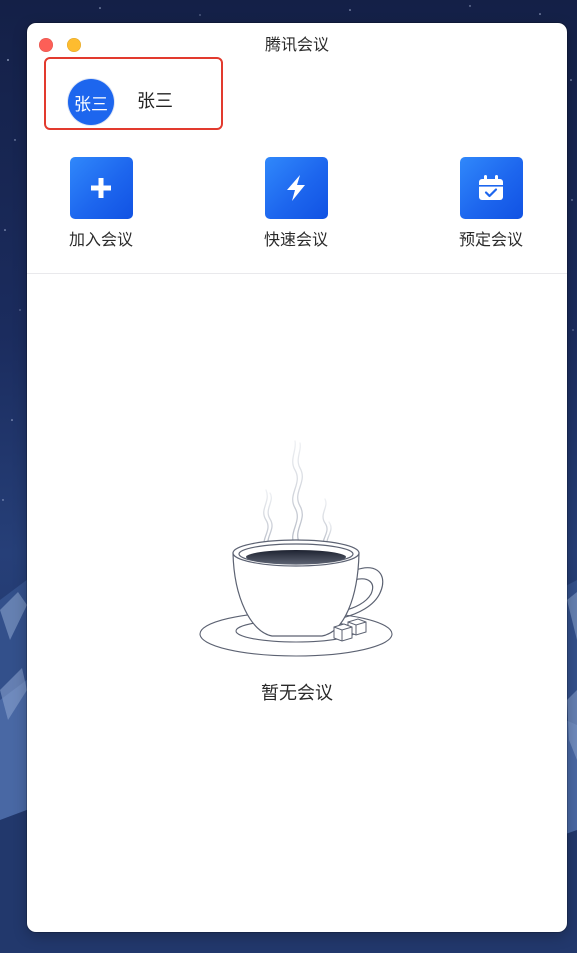 Image resolution: width=577 pixels, height=953 pixels. What do you see at coordinates (297, 693) in the screenshot?
I see `empty-state-text: 暂无会议` at bounding box center [297, 693].